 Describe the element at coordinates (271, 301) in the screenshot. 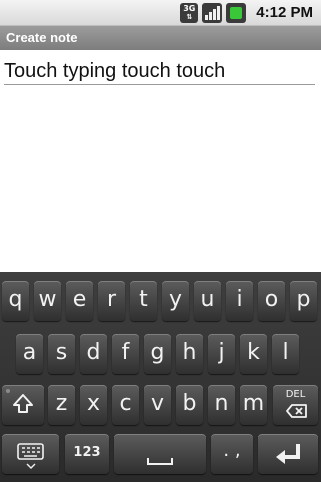

I see `key-o: o` at that location.